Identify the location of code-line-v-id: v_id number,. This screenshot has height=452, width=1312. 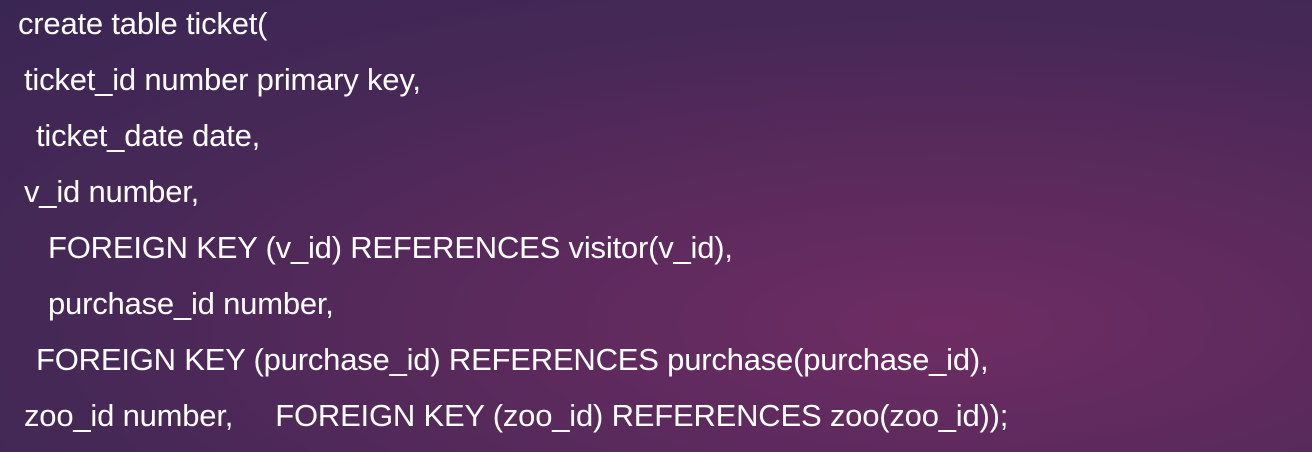
(112, 191).